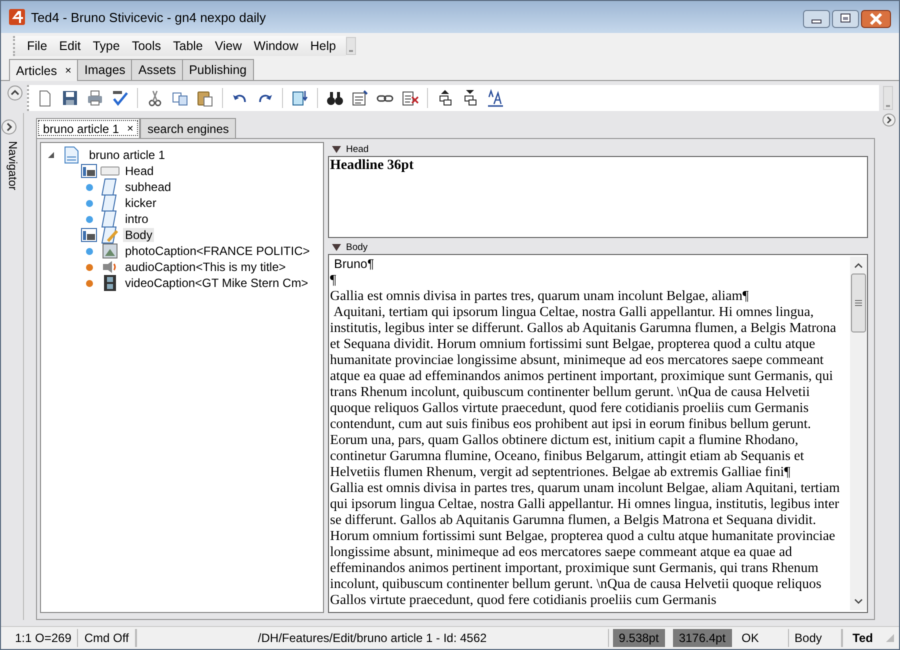  Describe the element at coordinates (148, 187) in the screenshot. I see `tree-item: subhead` at that location.